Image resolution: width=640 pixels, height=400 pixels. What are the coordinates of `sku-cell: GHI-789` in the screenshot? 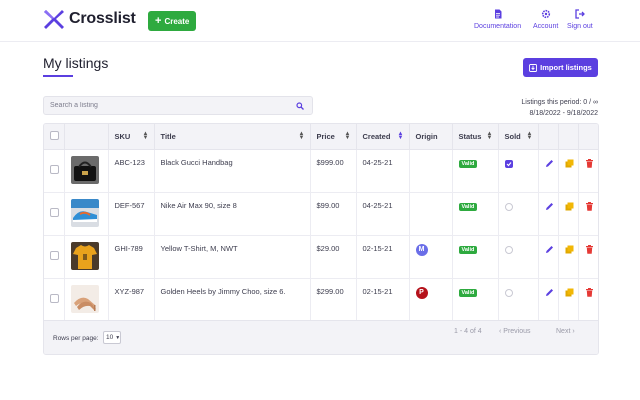 It's located at (131, 257).